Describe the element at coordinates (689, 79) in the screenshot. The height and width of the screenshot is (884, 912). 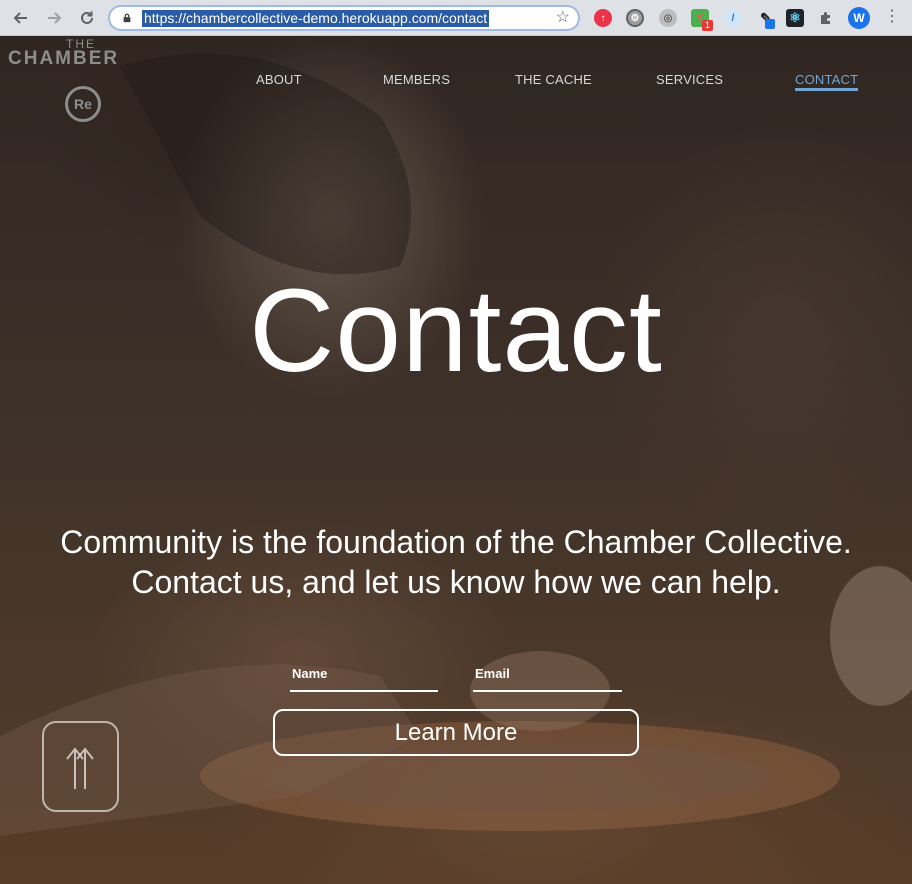
I see `nav-services: SERVICES` at that location.